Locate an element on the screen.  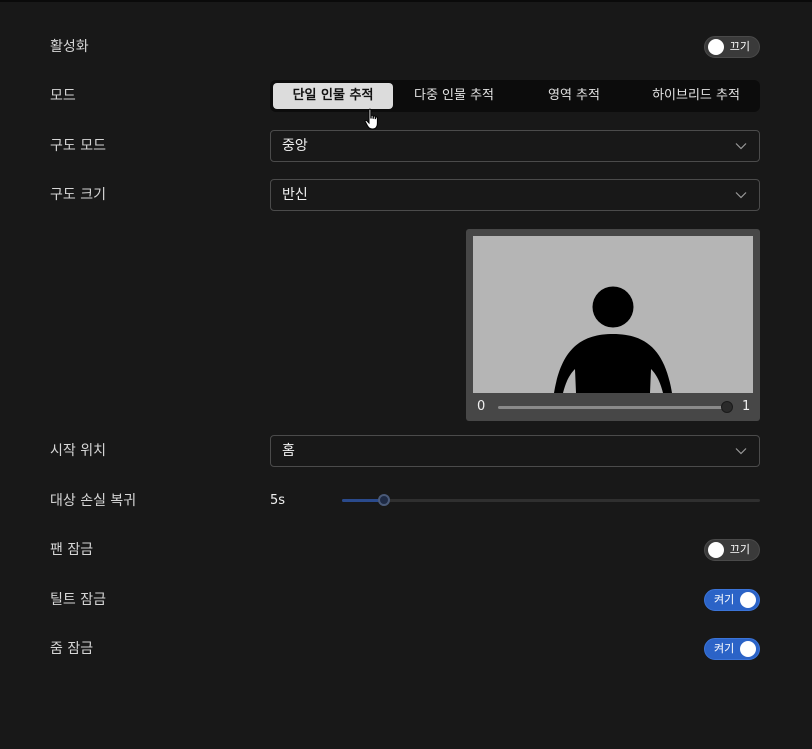
top-border is located at coordinates (406, 1).